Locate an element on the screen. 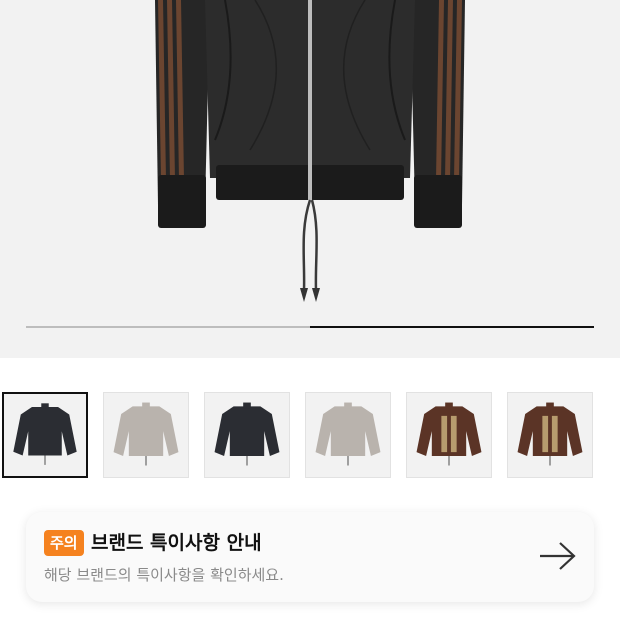 Image resolution: width=620 pixels, height=620 pixels. arrow-right-icon is located at coordinates (558, 556).